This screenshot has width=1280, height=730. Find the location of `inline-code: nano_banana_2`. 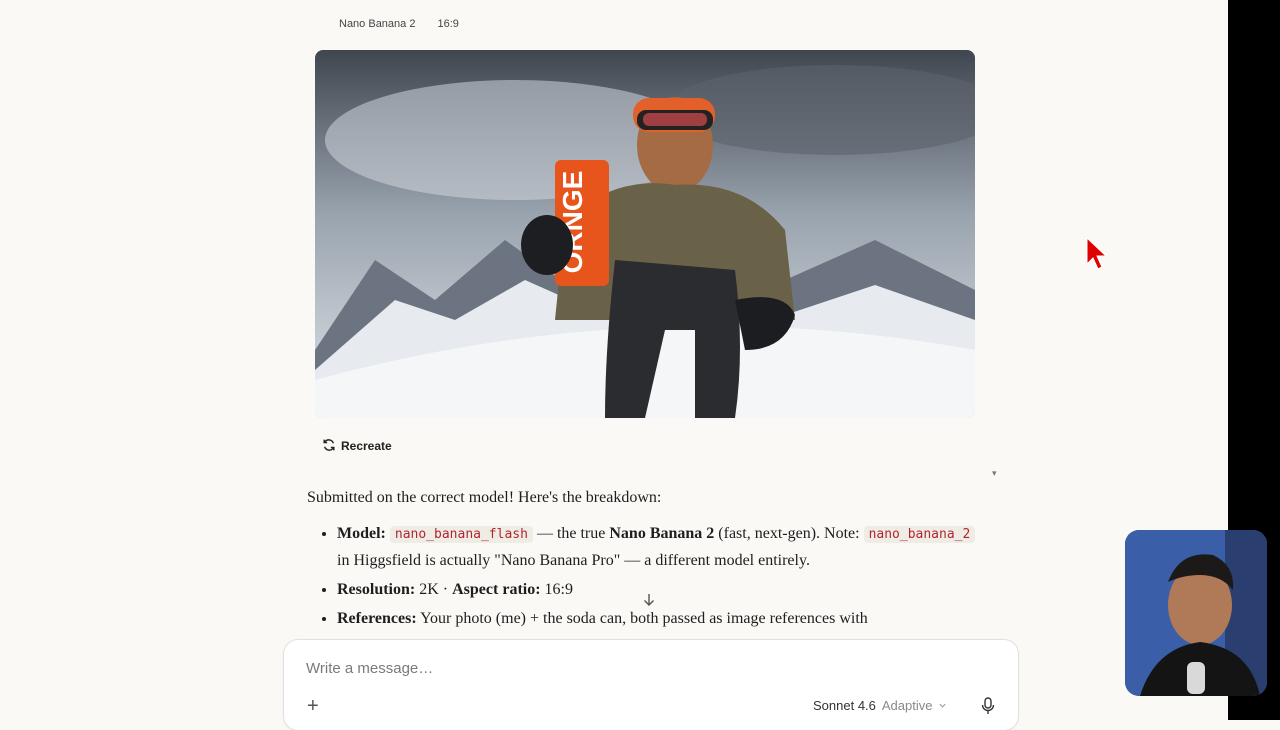

inline-code: nano_banana_2 is located at coordinates (919, 534).